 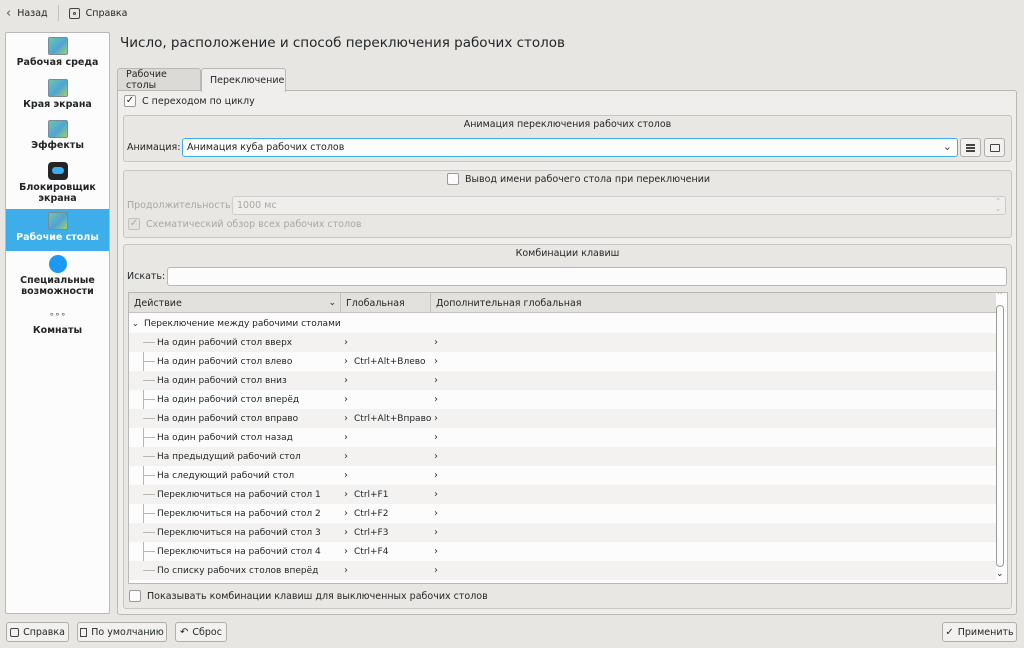 What do you see at coordinates (562, 456) in the screenshot?
I see `table-row: На предыдущий рабочий стол › ›` at bounding box center [562, 456].